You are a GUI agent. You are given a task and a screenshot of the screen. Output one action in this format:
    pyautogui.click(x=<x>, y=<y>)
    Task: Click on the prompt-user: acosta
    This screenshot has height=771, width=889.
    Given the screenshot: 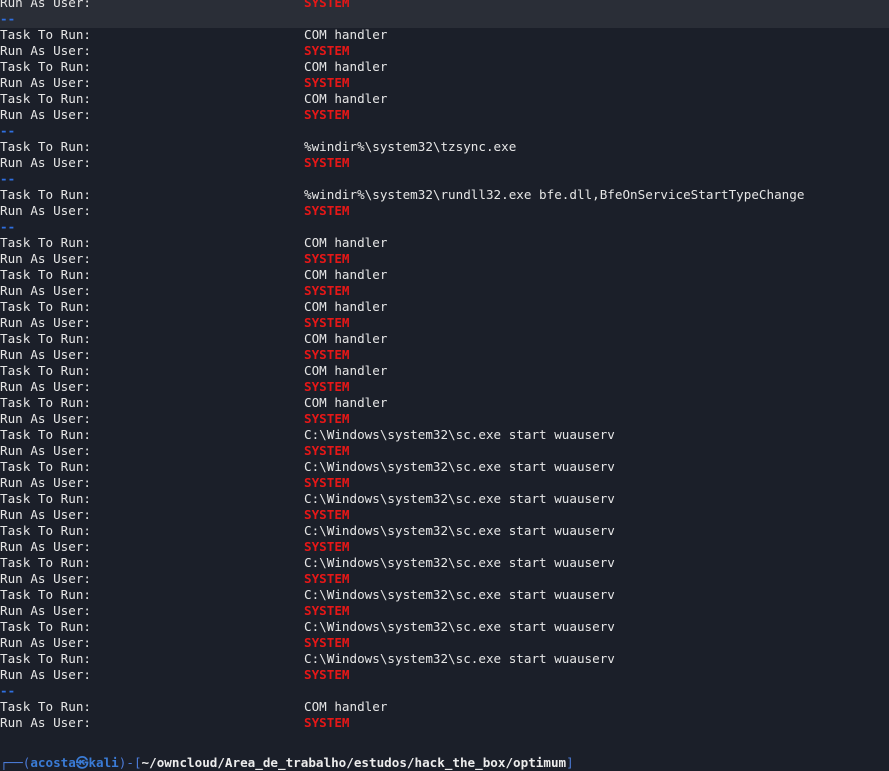 What is the action you would take?
    pyautogui.click(x=53, y=762)
    